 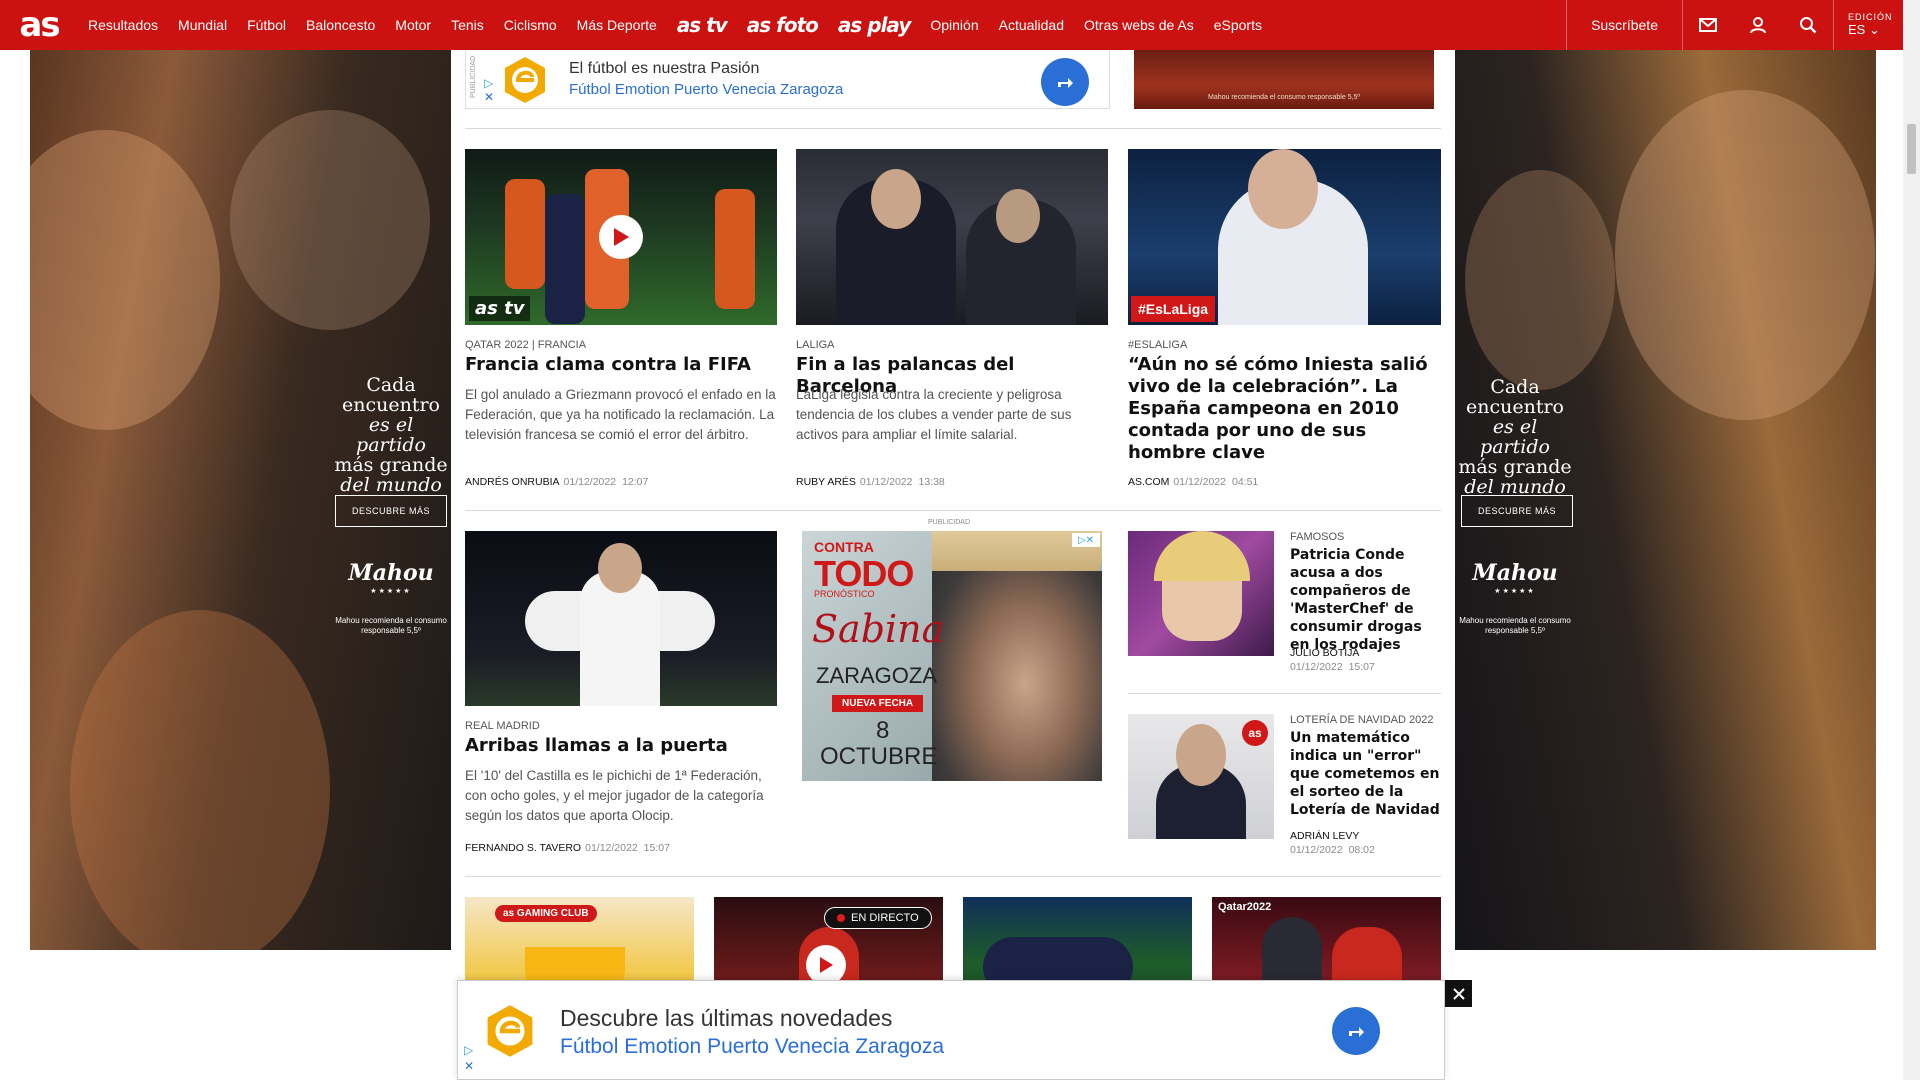 I want to click on article-time: 15:07, so click(x=1361, y=667).